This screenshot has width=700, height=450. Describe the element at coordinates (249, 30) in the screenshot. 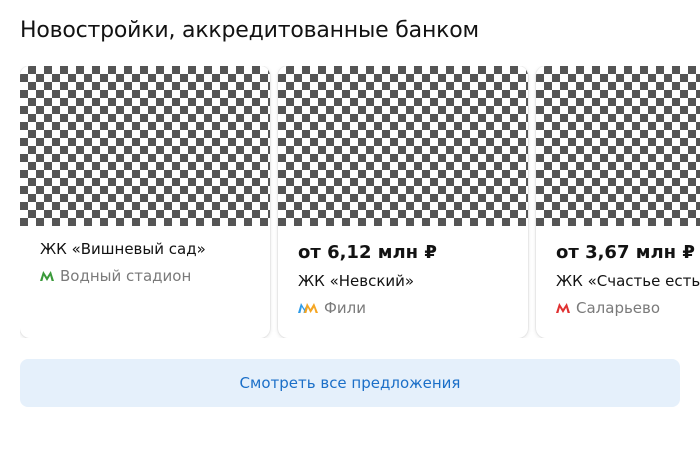

I see `section-title: Новостройки, аккредитованные банком` at that location.